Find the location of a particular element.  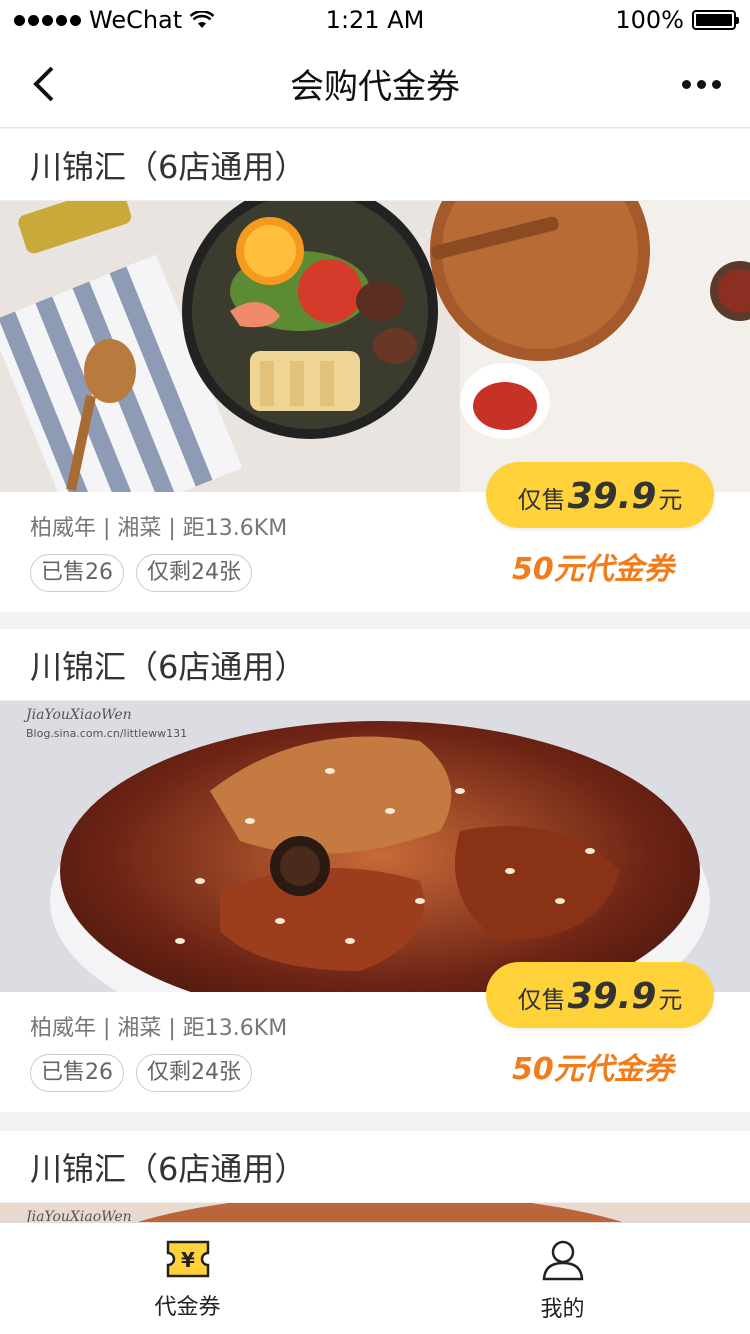

page-title: 会购代金券 is located at coordinates (375, 87).